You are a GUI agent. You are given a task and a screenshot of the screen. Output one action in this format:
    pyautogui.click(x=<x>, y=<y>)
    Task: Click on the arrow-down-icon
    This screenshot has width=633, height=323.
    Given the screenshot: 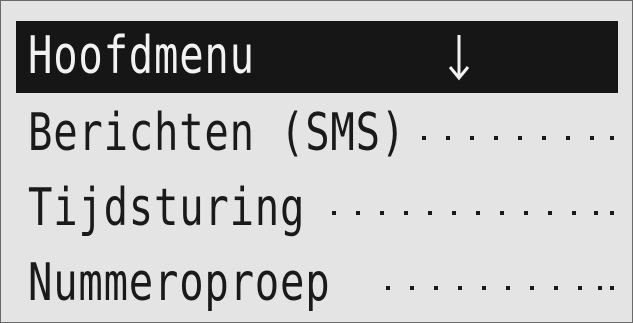 What is the action you would take?
    pyautogui.click(x=459, y=58)
    